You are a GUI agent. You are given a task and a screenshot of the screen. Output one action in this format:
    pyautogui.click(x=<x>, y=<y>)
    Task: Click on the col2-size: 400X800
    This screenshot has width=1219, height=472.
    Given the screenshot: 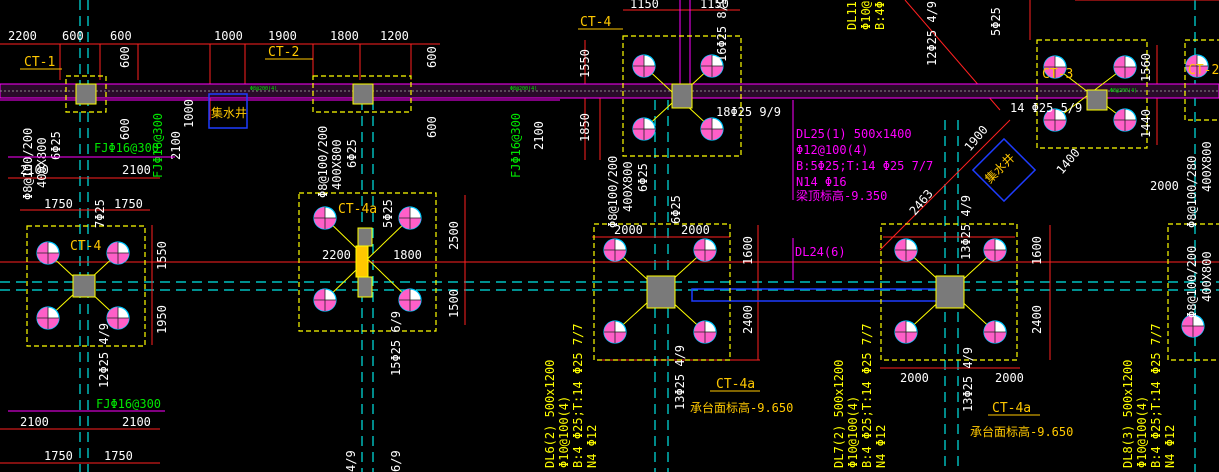 What is the action you would take?
    pyautogui.click(x=337, y=164)
    